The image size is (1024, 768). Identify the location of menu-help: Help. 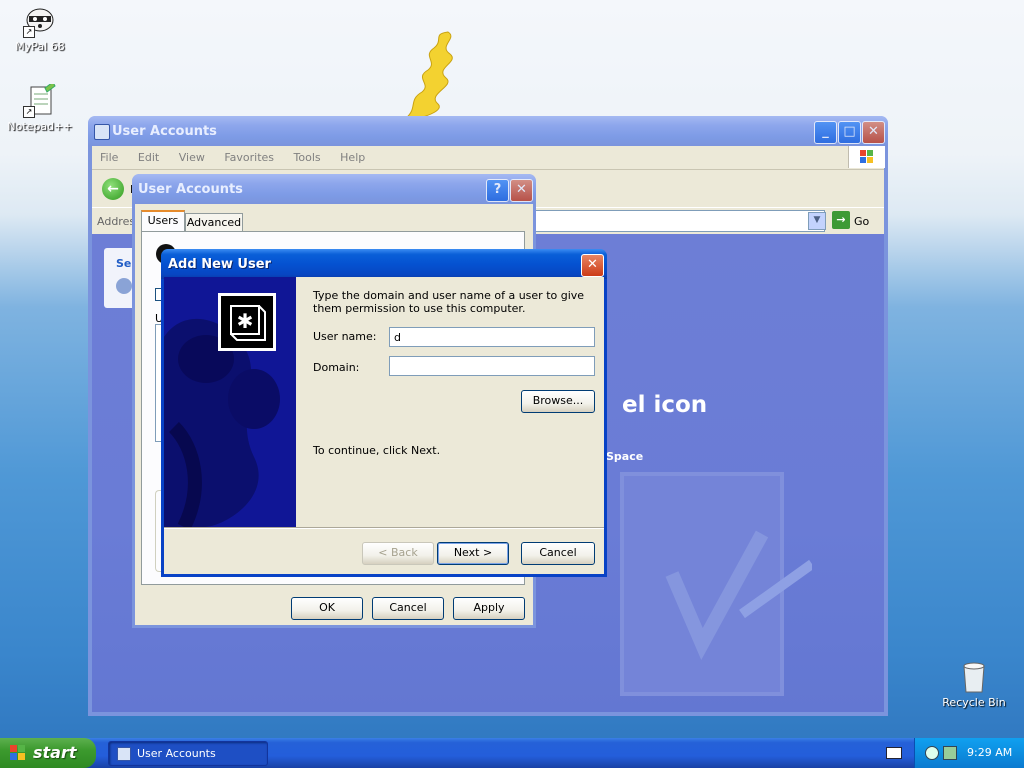
(352, 157).